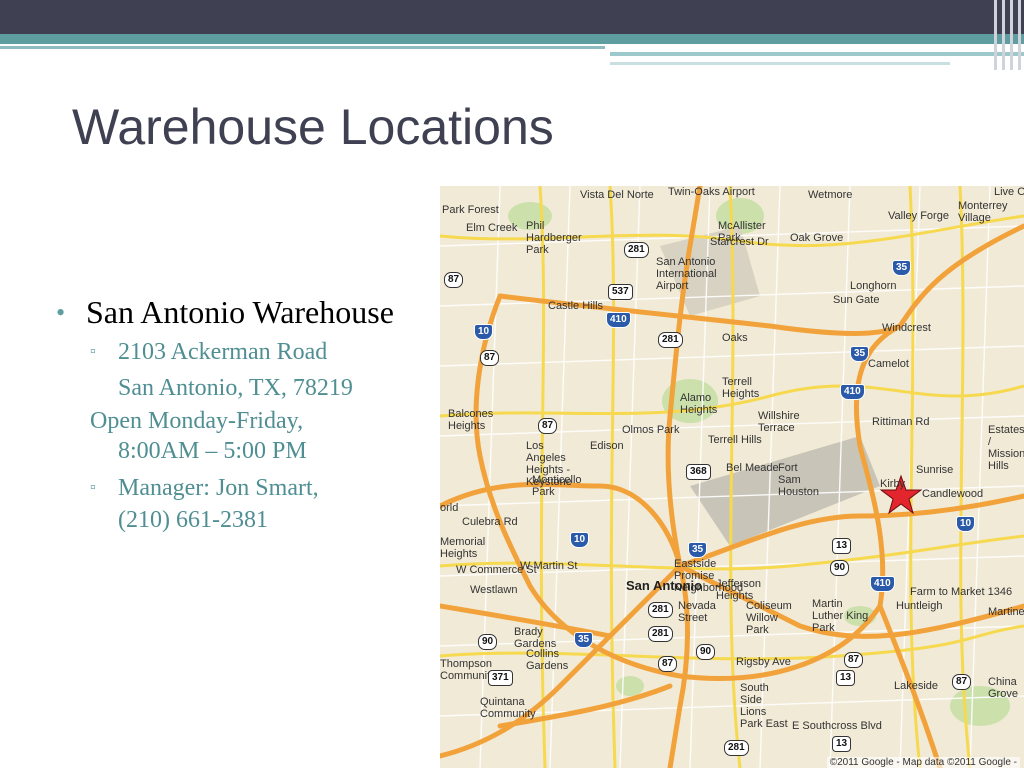  What do you see at coordinates (840, 616) in the screenshot?
I see `map-label: Martin Luther King Park` at bounding box center [840, 616].